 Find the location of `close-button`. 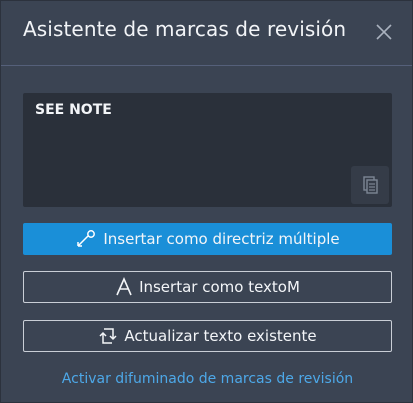

close-button is located at coordinates (384, 32).